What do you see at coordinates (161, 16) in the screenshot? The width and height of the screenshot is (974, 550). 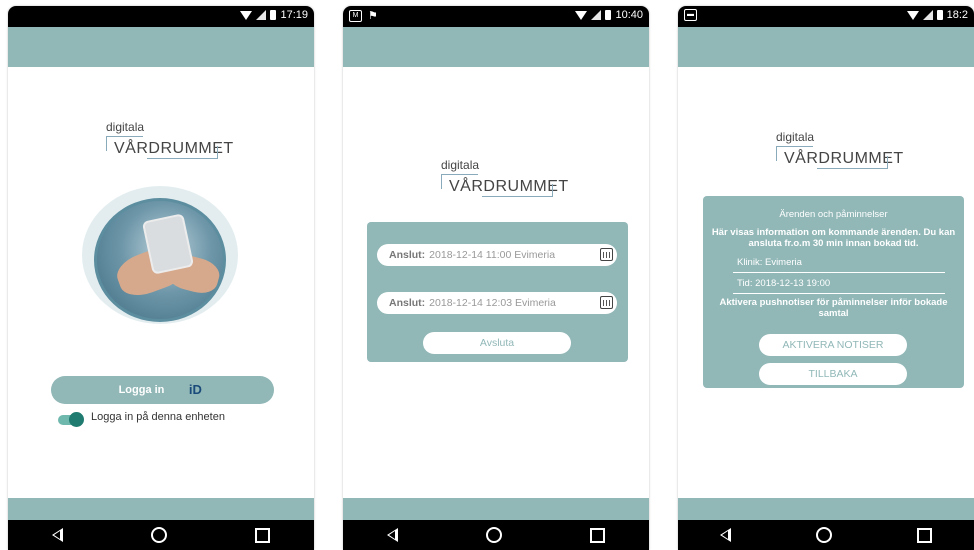 I see `status-bar: 17:19` at bounding box center [161, 16].